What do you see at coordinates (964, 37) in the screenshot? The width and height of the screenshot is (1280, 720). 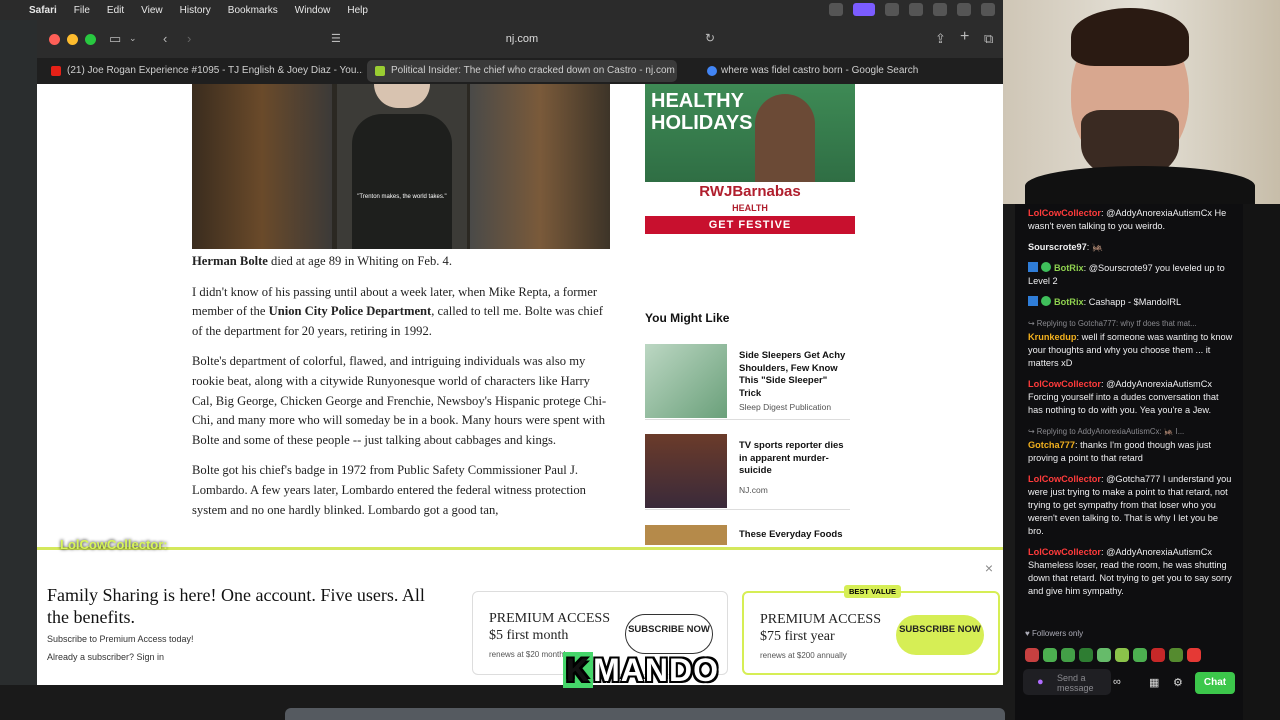 I see `new-tab-icon: +` at bounding box center [964, 37].